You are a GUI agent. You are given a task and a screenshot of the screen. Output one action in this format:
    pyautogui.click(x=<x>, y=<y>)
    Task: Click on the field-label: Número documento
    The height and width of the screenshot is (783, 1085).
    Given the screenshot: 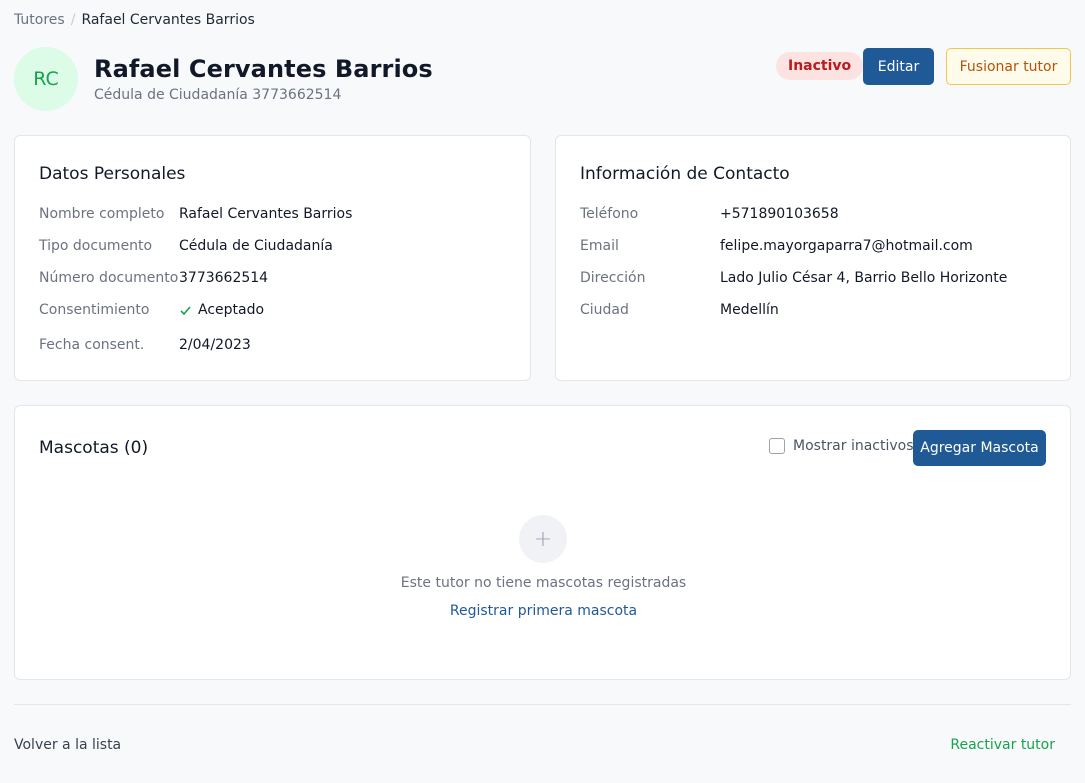 What is the action you would take?
    pyautogui.click(x=109, y=278)
    